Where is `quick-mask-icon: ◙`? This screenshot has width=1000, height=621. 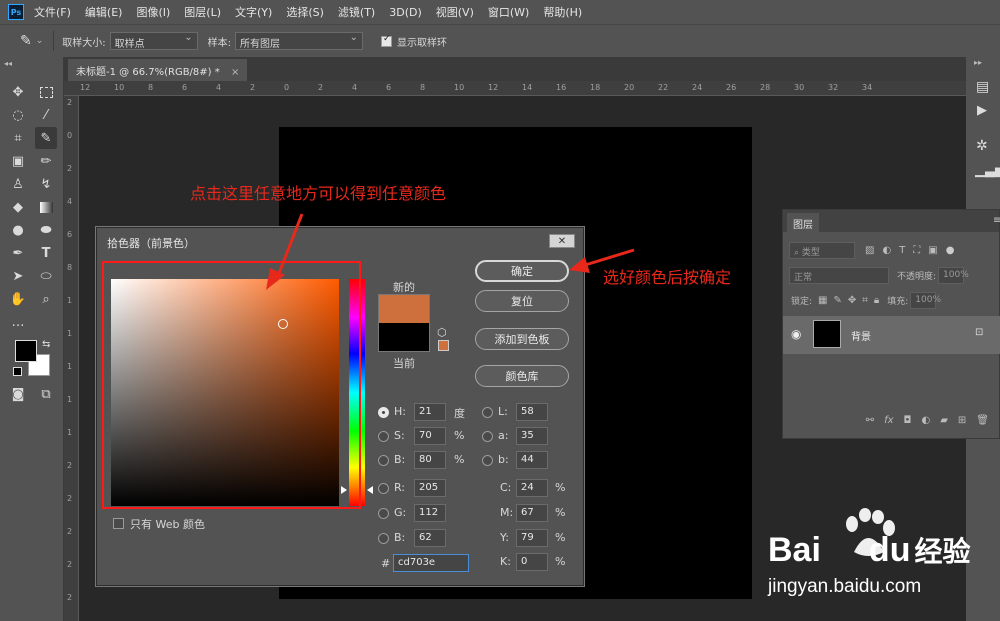
quick-mask-icon: ◙ is located at coordinates (18, 394).